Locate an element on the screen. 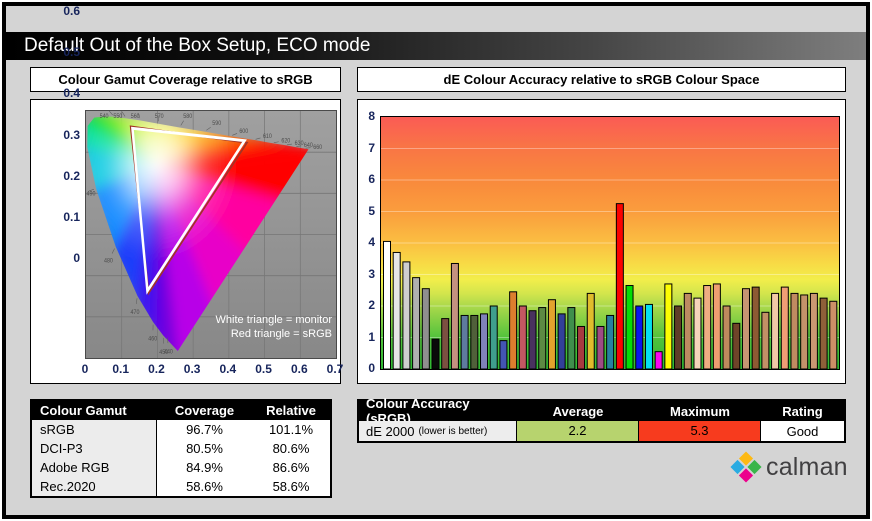  rating-cell: Good is located at coordinates (802, 431).